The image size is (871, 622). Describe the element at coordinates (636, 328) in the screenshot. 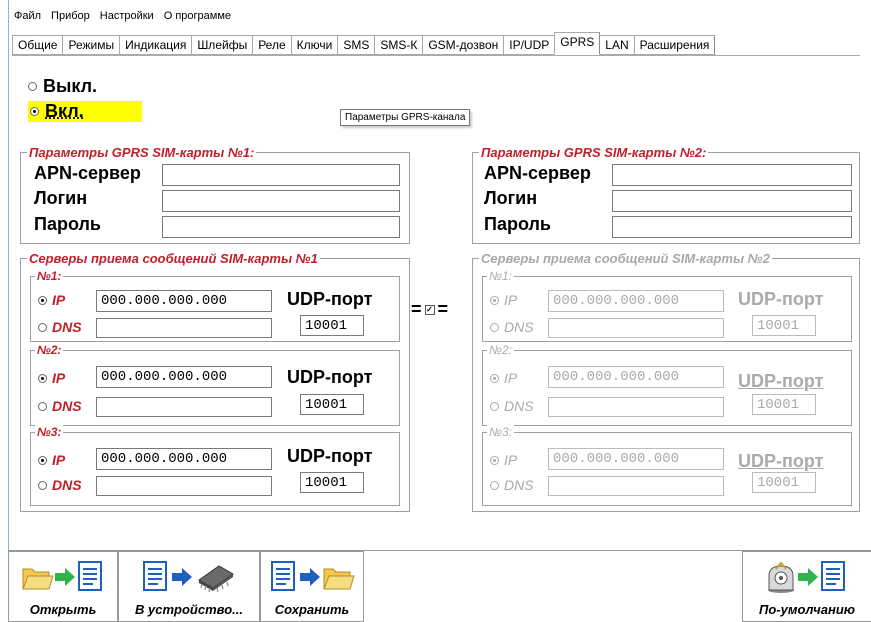

I see `sim2-server1-dns-input` at that location.